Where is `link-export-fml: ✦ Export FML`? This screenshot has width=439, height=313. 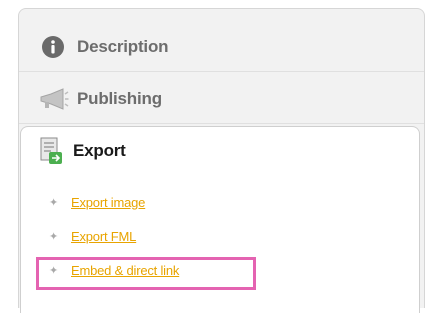
link-export-fml: ✦ Export FML is located at coordinates (92, 236).